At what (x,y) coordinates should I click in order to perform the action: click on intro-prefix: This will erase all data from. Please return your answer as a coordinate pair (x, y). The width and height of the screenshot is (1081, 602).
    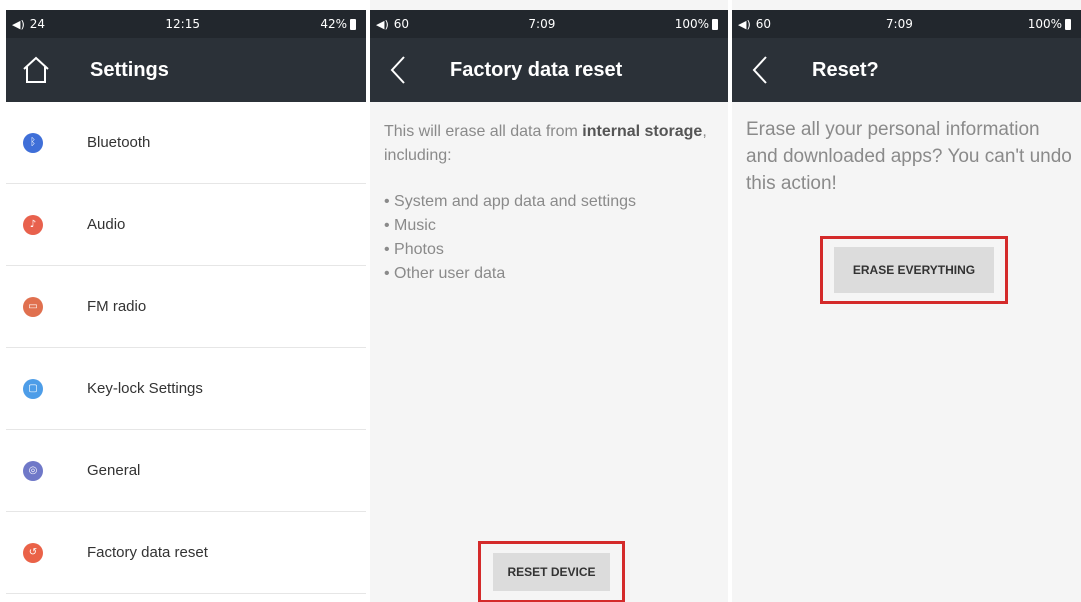
    Looking at the image, I should click on (481, 131).